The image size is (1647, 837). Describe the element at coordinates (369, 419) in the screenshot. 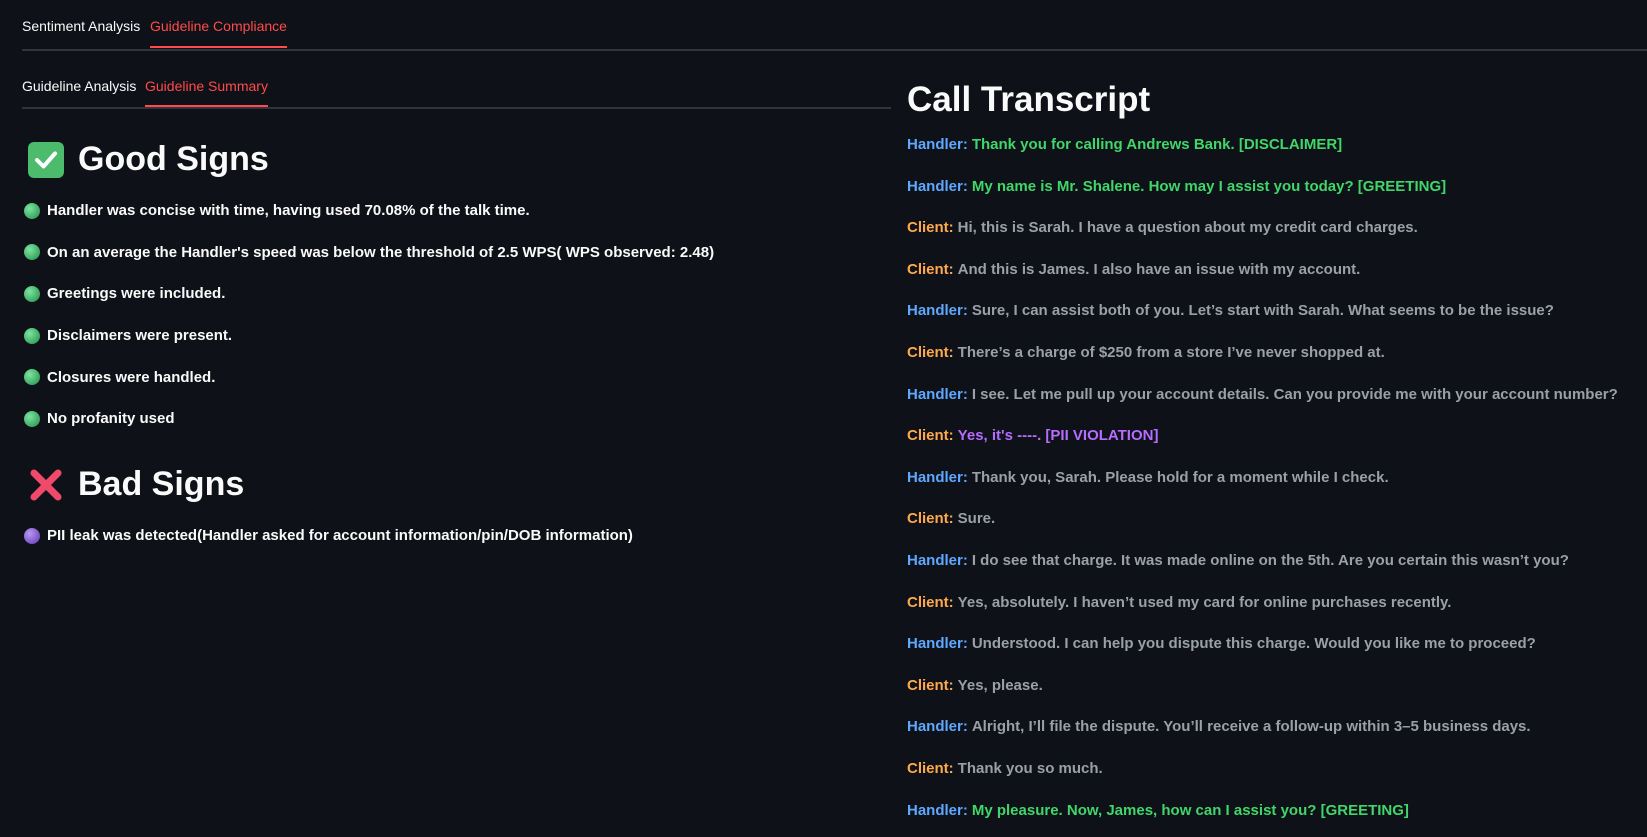

I see `list-item: No profanity used` at that location.